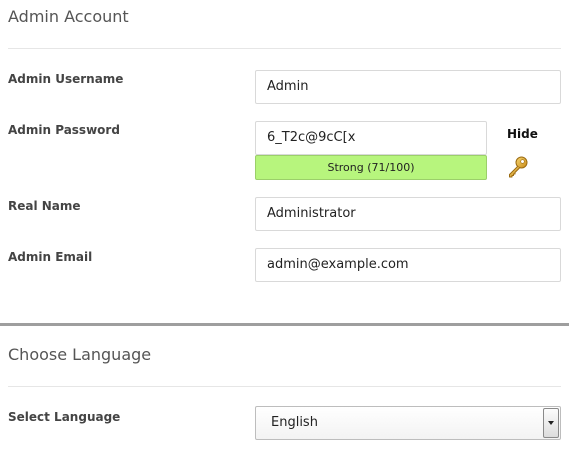 The width and height of the screenshot is (569, 452). What do you see at coordinates (408, 423) in the screenshot?
I see `language-select: English` at bounding box center [408, 423].